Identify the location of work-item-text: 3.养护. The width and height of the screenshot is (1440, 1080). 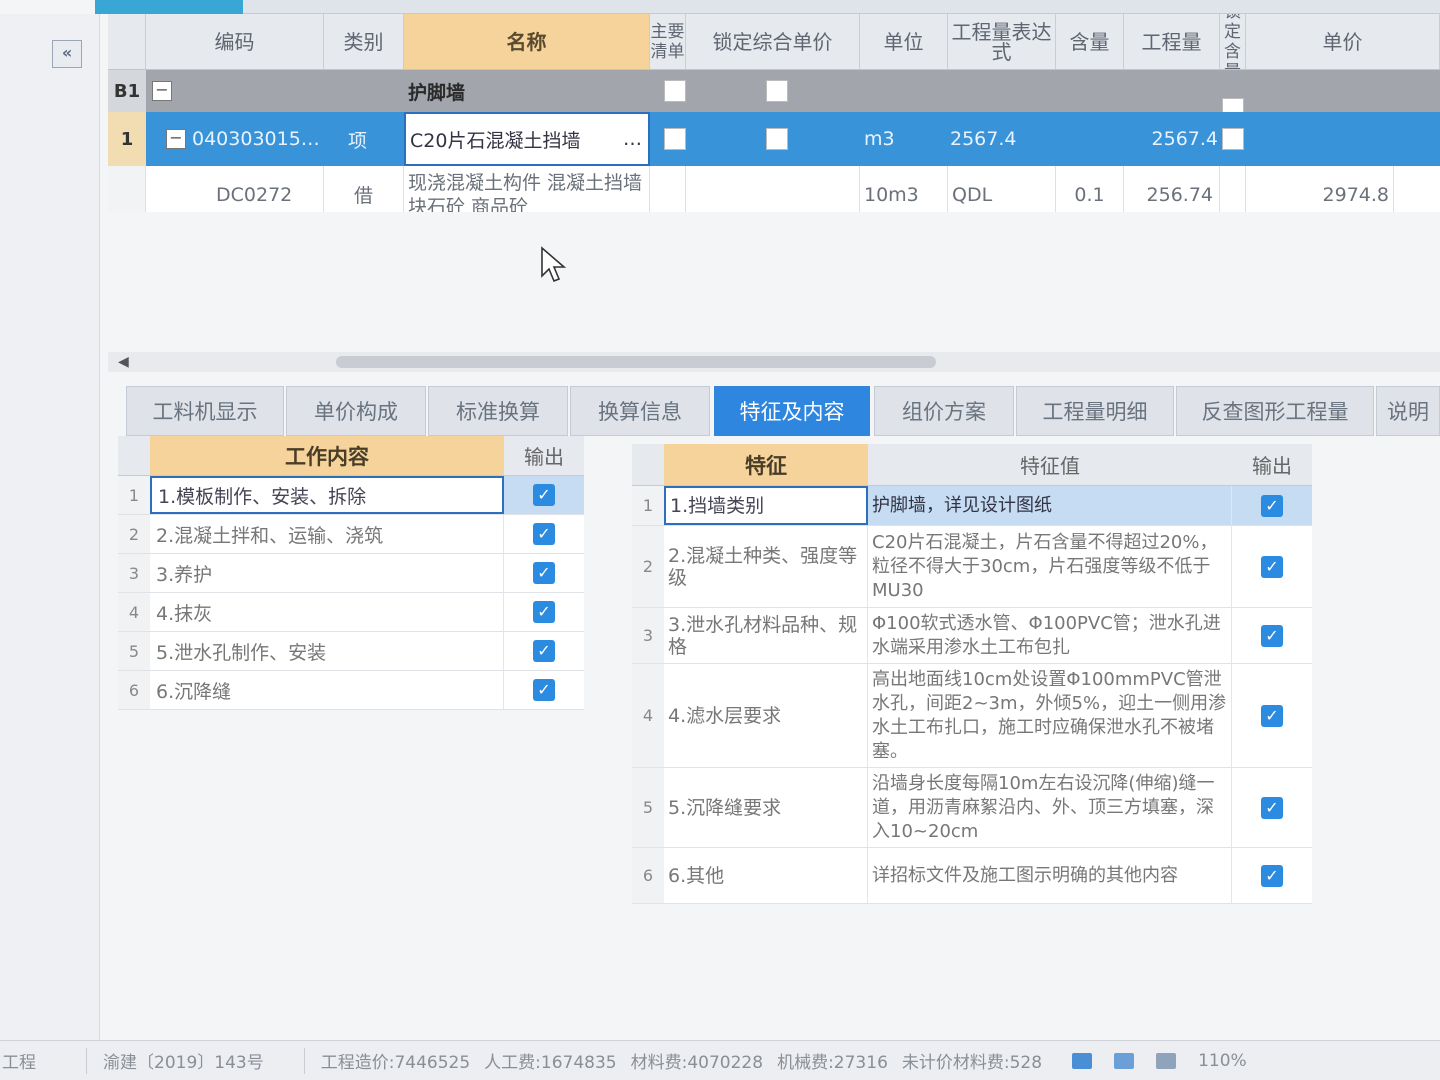
(327, 573).